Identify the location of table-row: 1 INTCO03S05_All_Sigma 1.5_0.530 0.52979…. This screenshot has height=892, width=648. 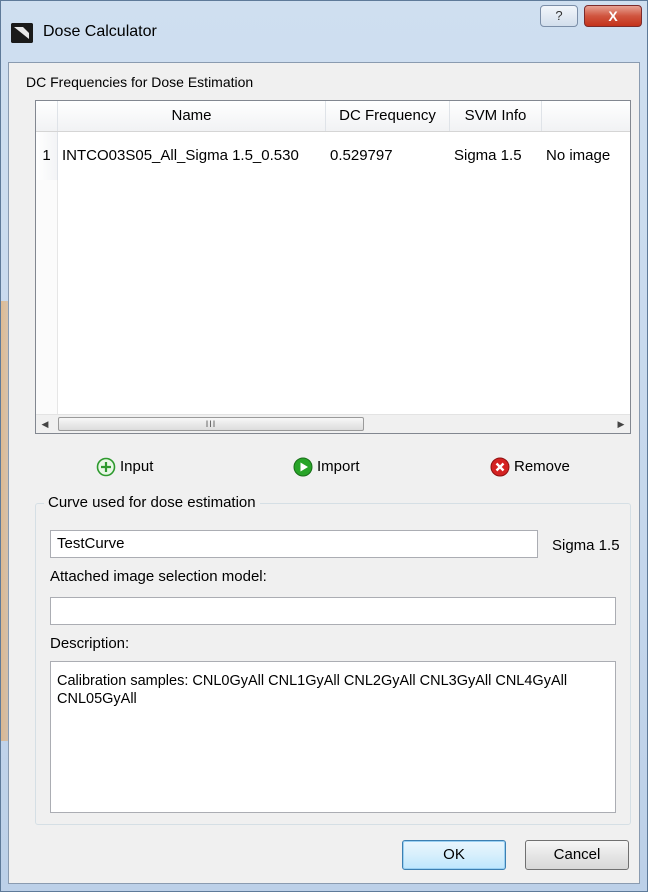
(333, 156).